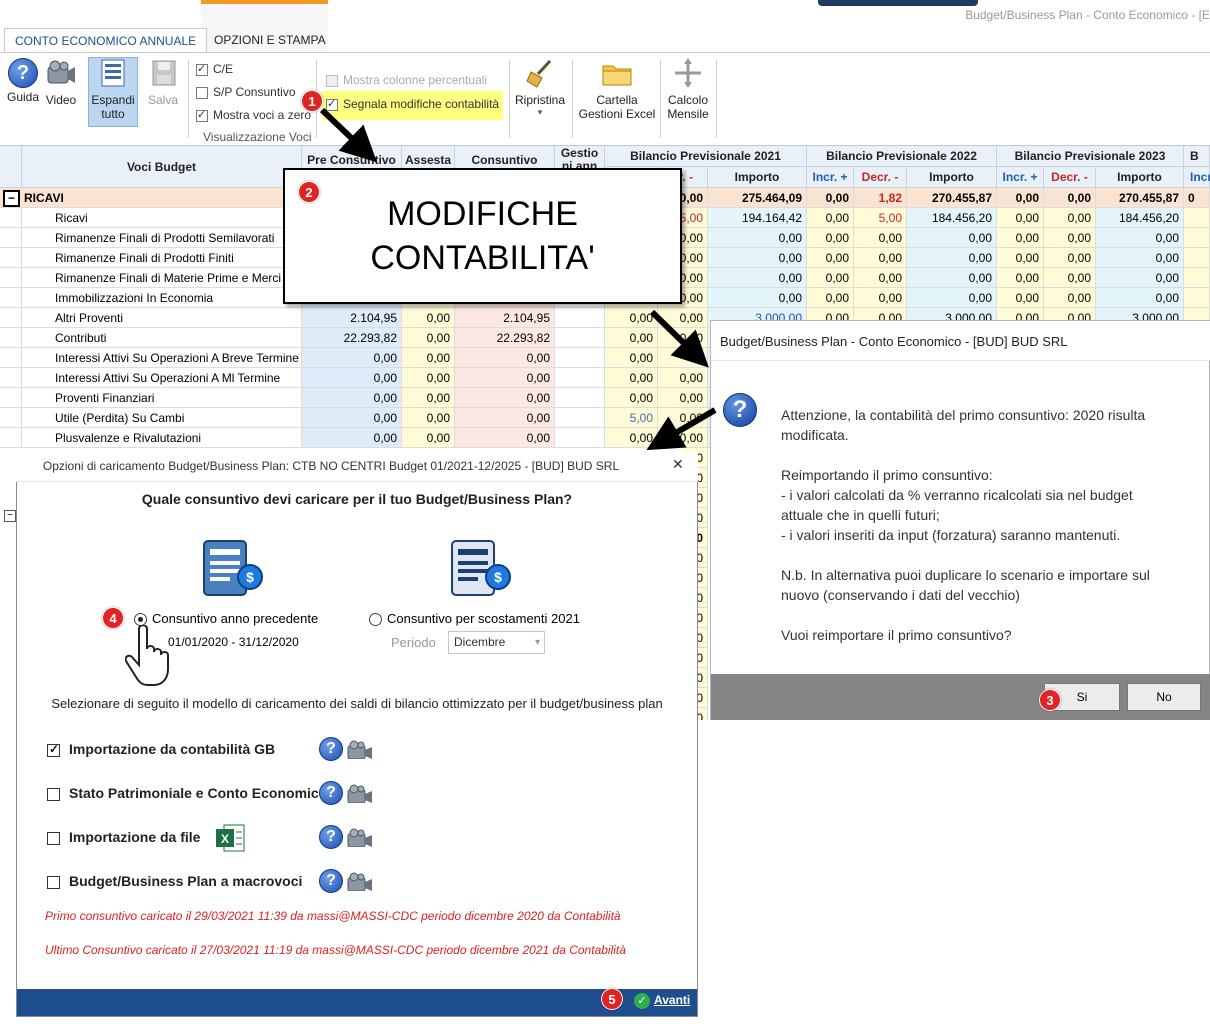  What do you see at coordinates (1140, 177) in the screenshot?
I see `header-importo-2023: Importo` at bounding box center [1140, 177].